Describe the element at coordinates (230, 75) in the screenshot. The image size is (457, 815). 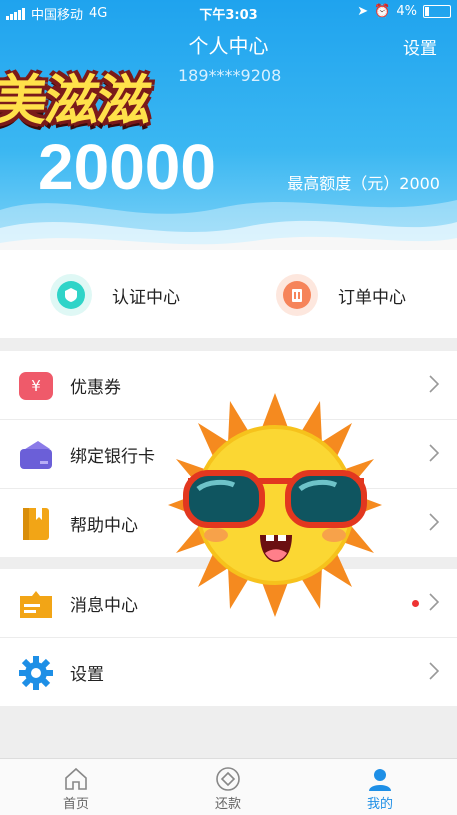
I see `phone-number: 189****9208` at that location.